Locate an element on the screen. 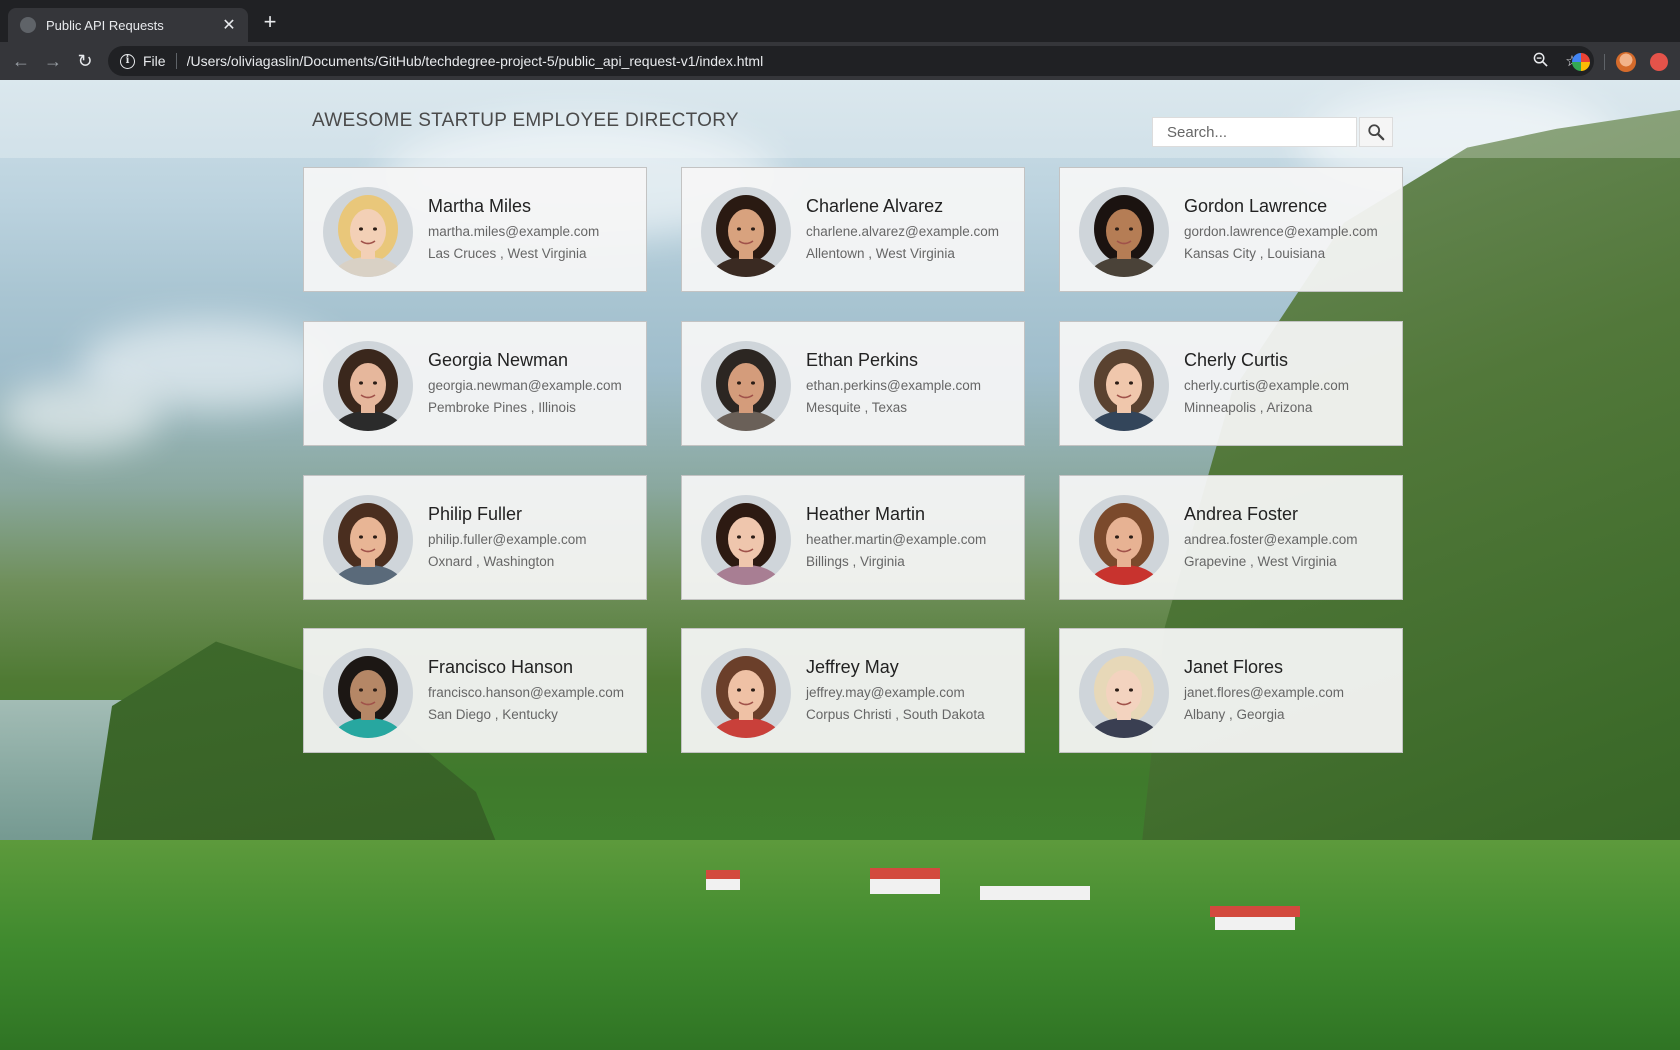 The width and height of the screenshot is (1680, 1050). employee-name: Janet Flores is located at coordinates (1234, 667).